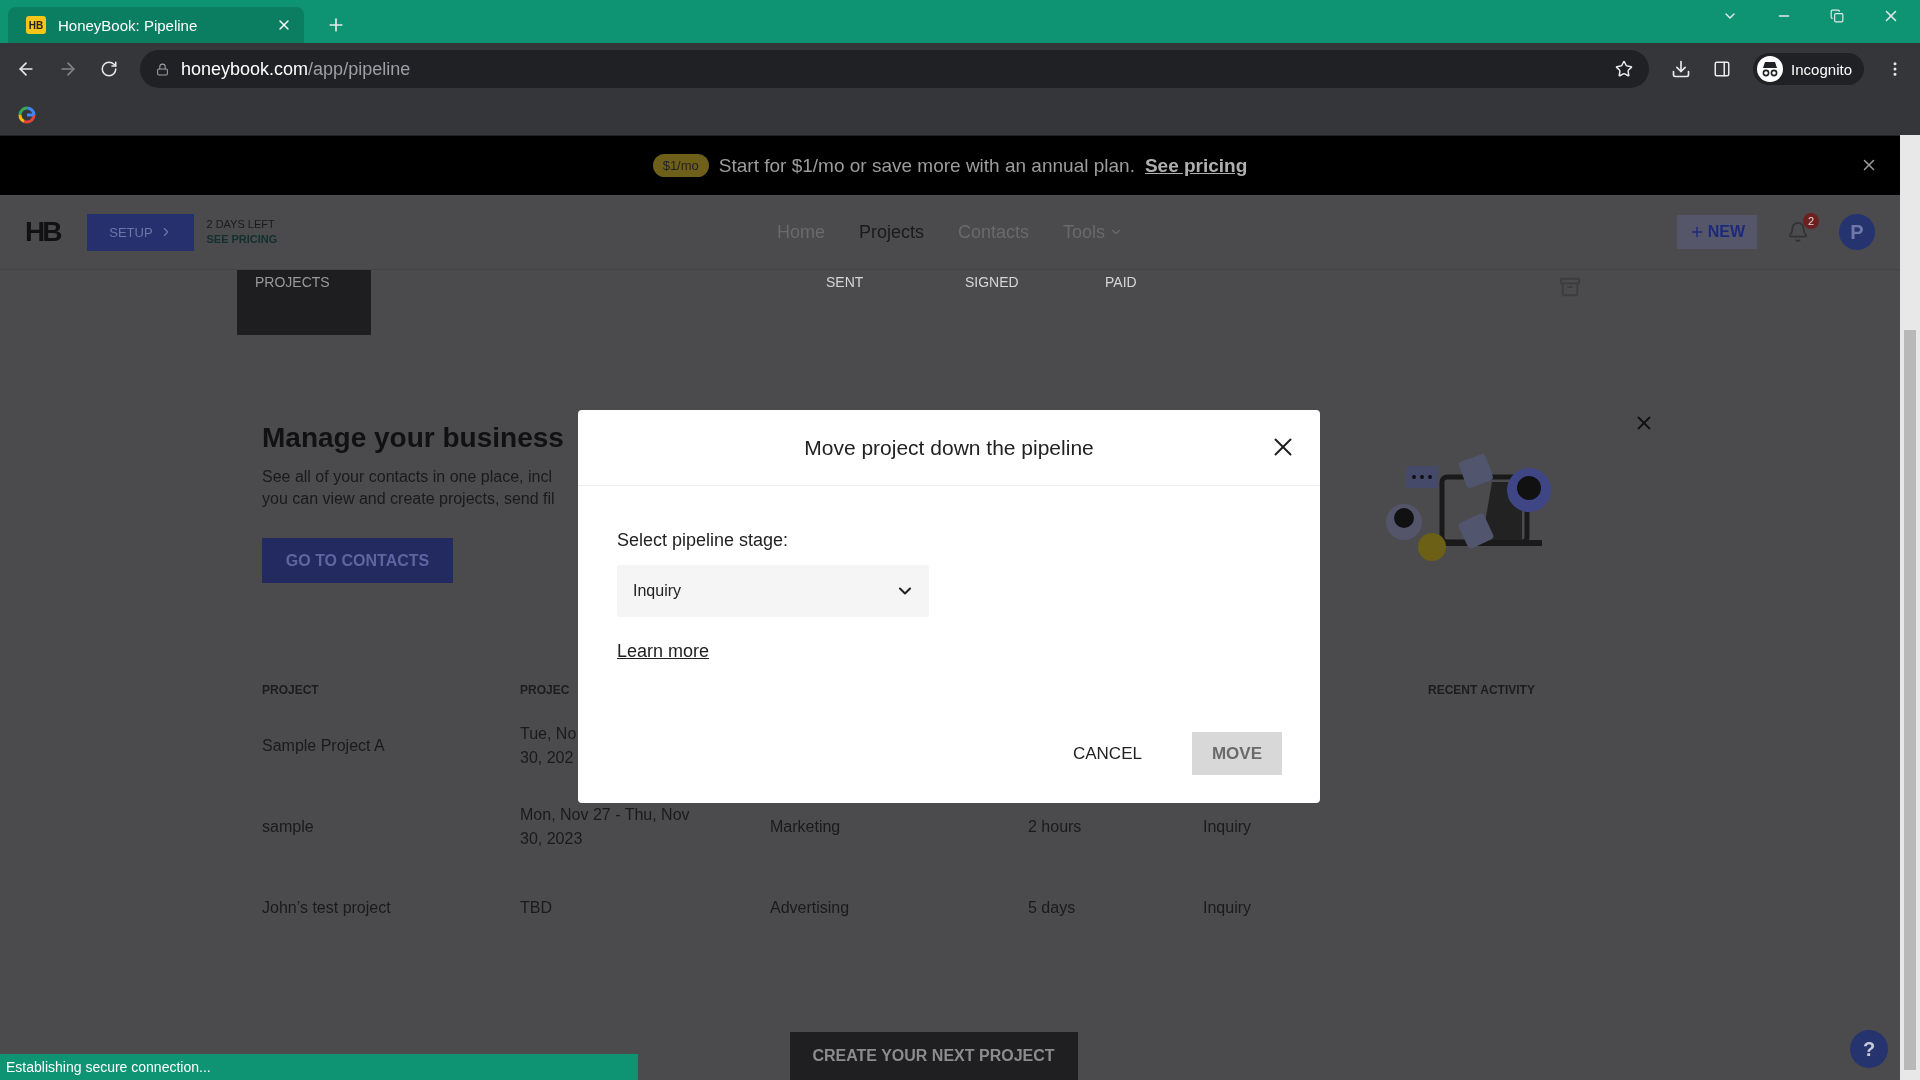  I want to click on stage-select: Inquiry, so click(773, 591).